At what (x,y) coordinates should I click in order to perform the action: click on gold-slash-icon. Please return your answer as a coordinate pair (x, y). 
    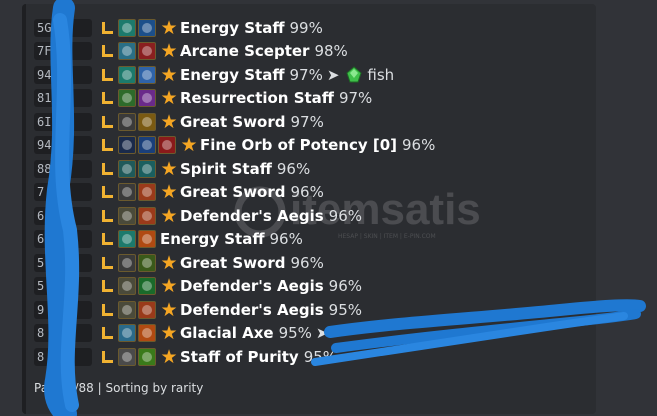
    Looking at the image, I should click on (147, 121).